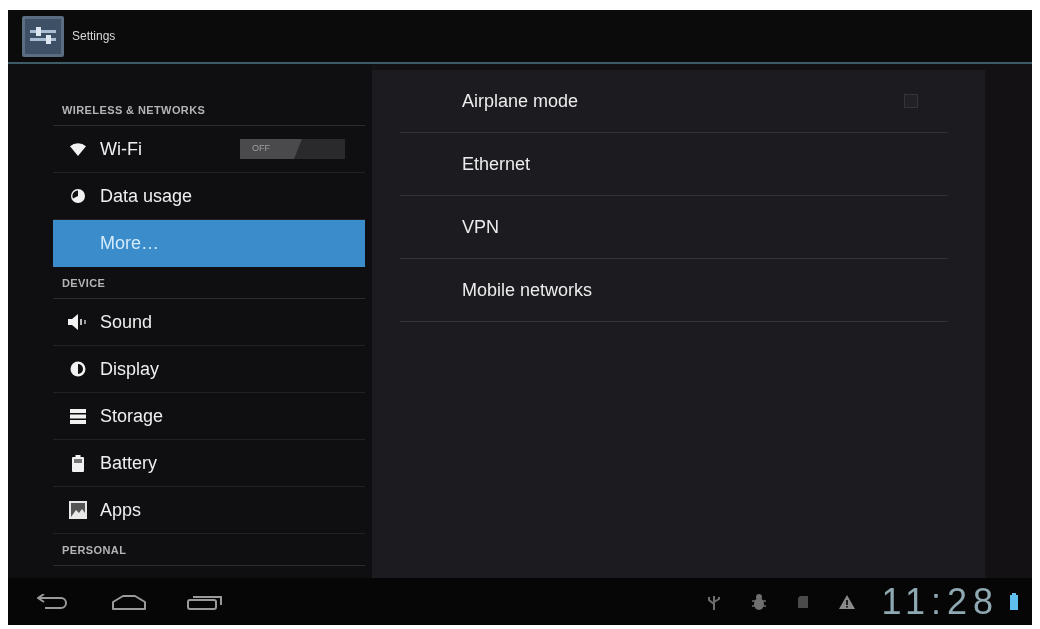 This screenshot has height=629, width=1040. What do you see at coordinates (292, 149) in the screenshot?
I see `toggle-switch: OFF` at bounding box center [292, 149].